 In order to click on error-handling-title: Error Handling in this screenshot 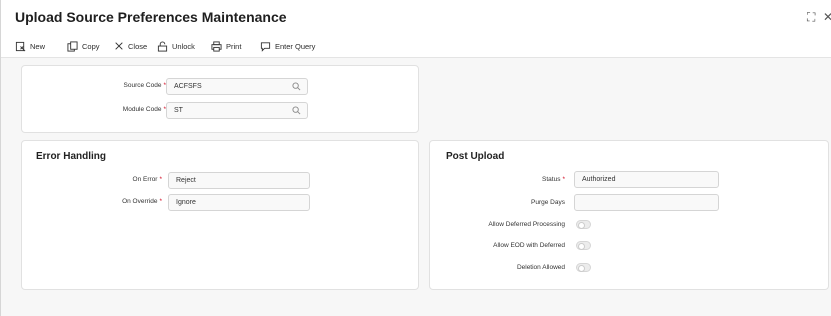, I will do `click(71, 156)`.